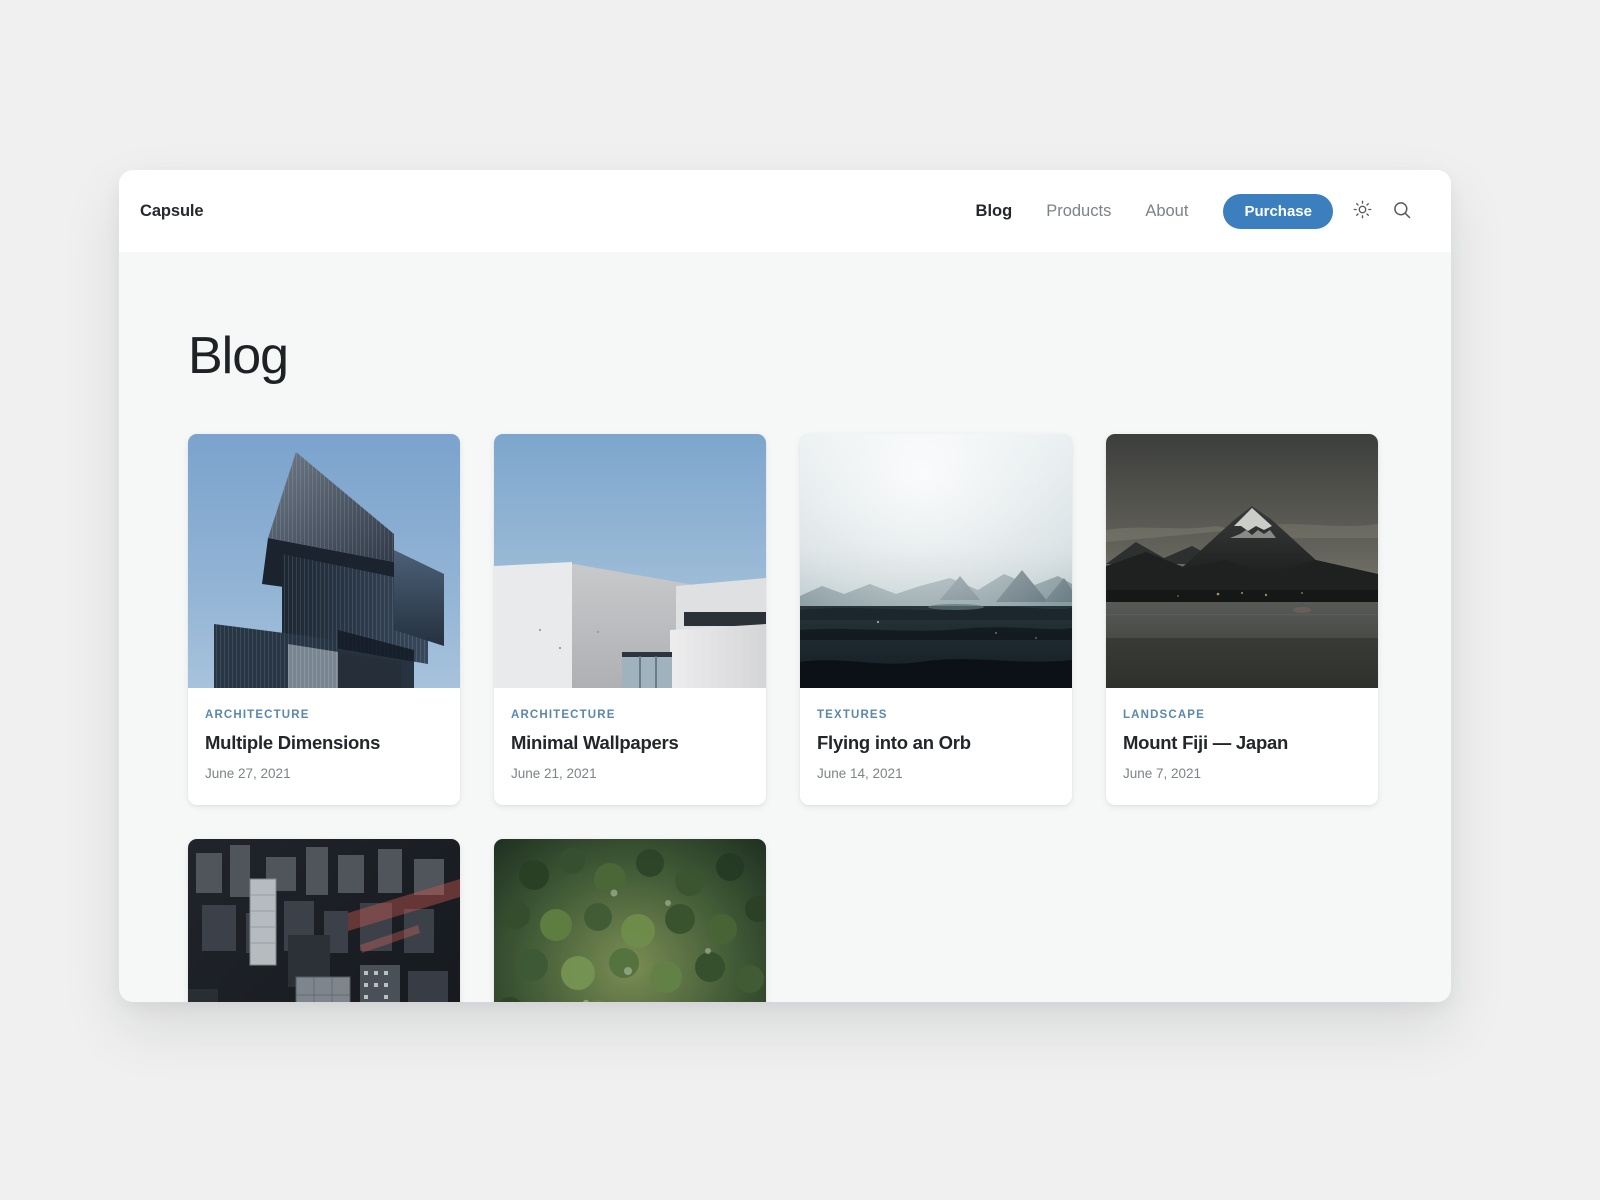  Describe the element at coordinates (1162, 773) in the screenshot. I see `post-date: June 7, 2021` at that location.